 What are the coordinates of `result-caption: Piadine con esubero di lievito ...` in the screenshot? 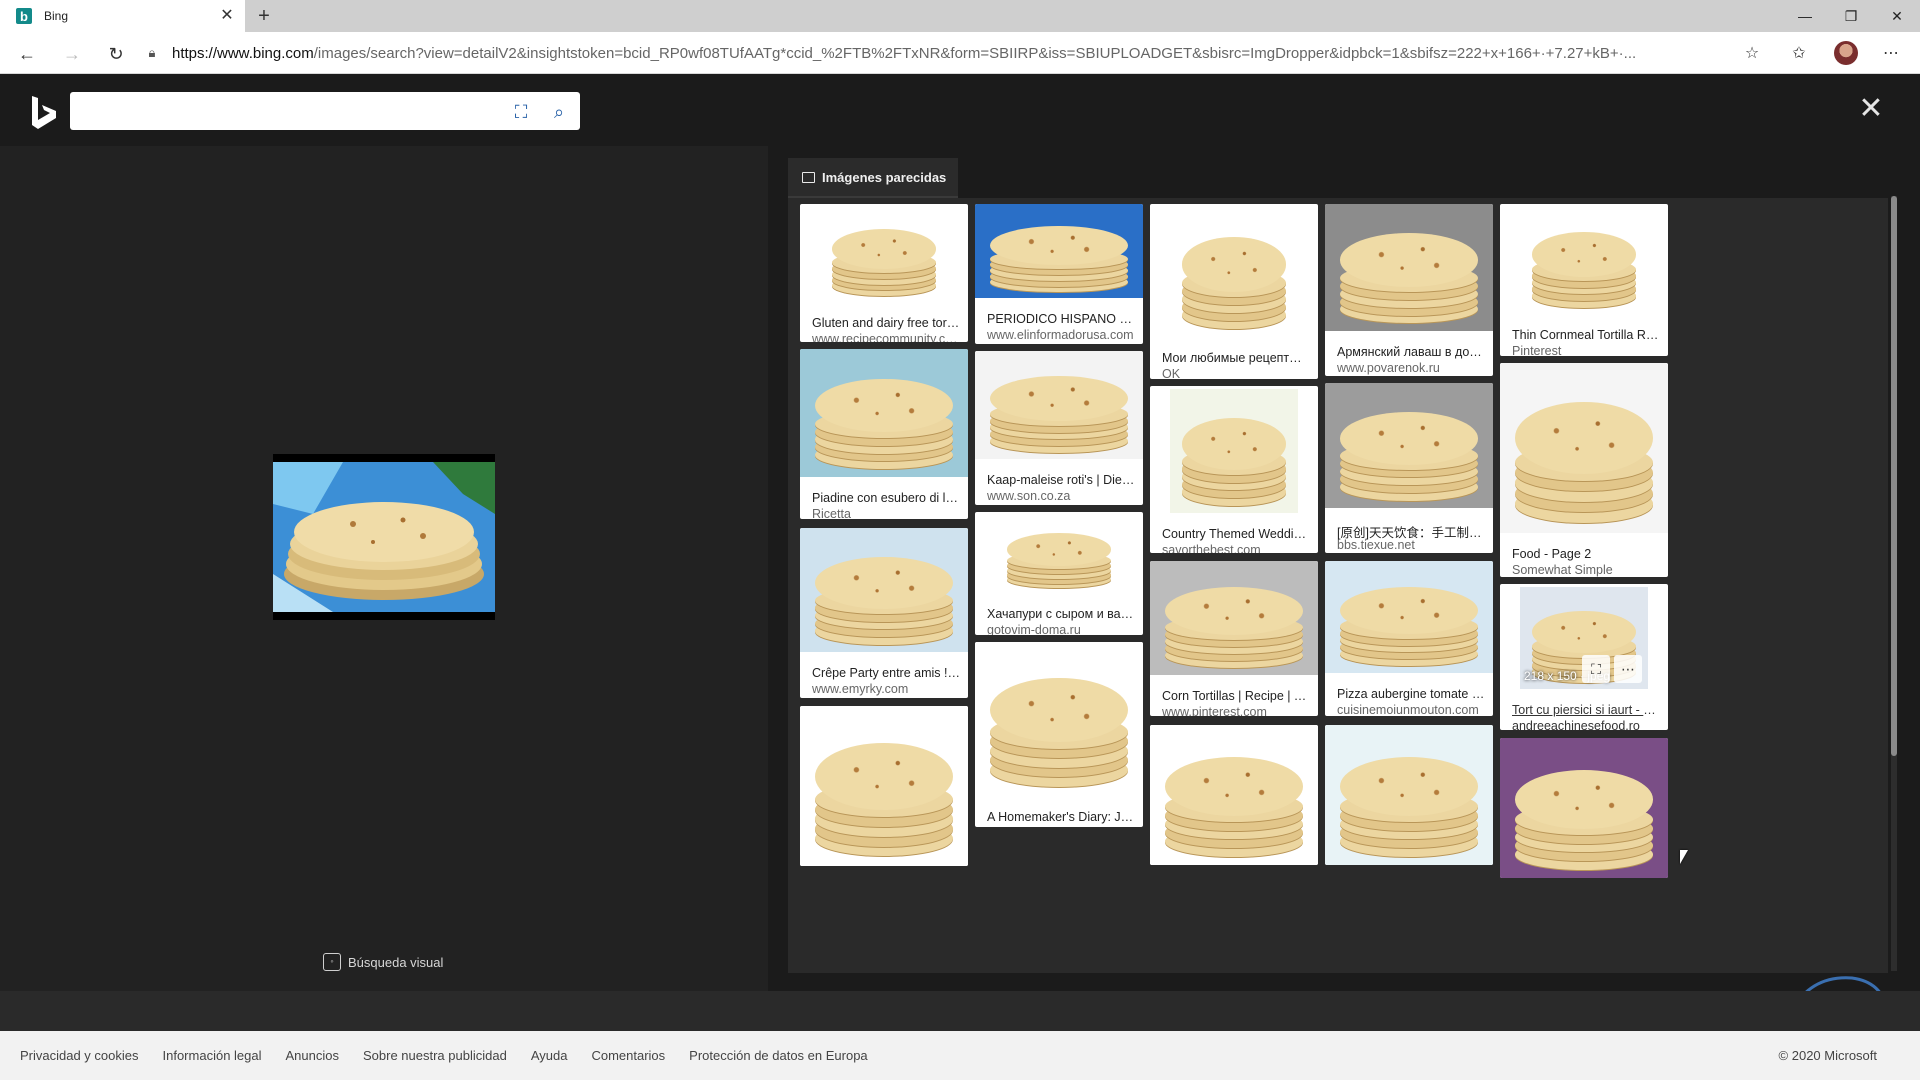 It's located at (886, 498).